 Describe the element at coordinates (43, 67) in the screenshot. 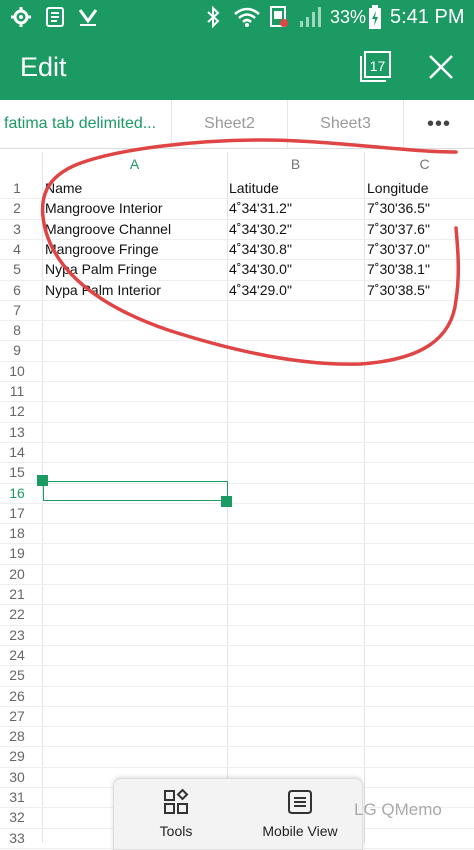

I see `page-title: Edit` at that location.